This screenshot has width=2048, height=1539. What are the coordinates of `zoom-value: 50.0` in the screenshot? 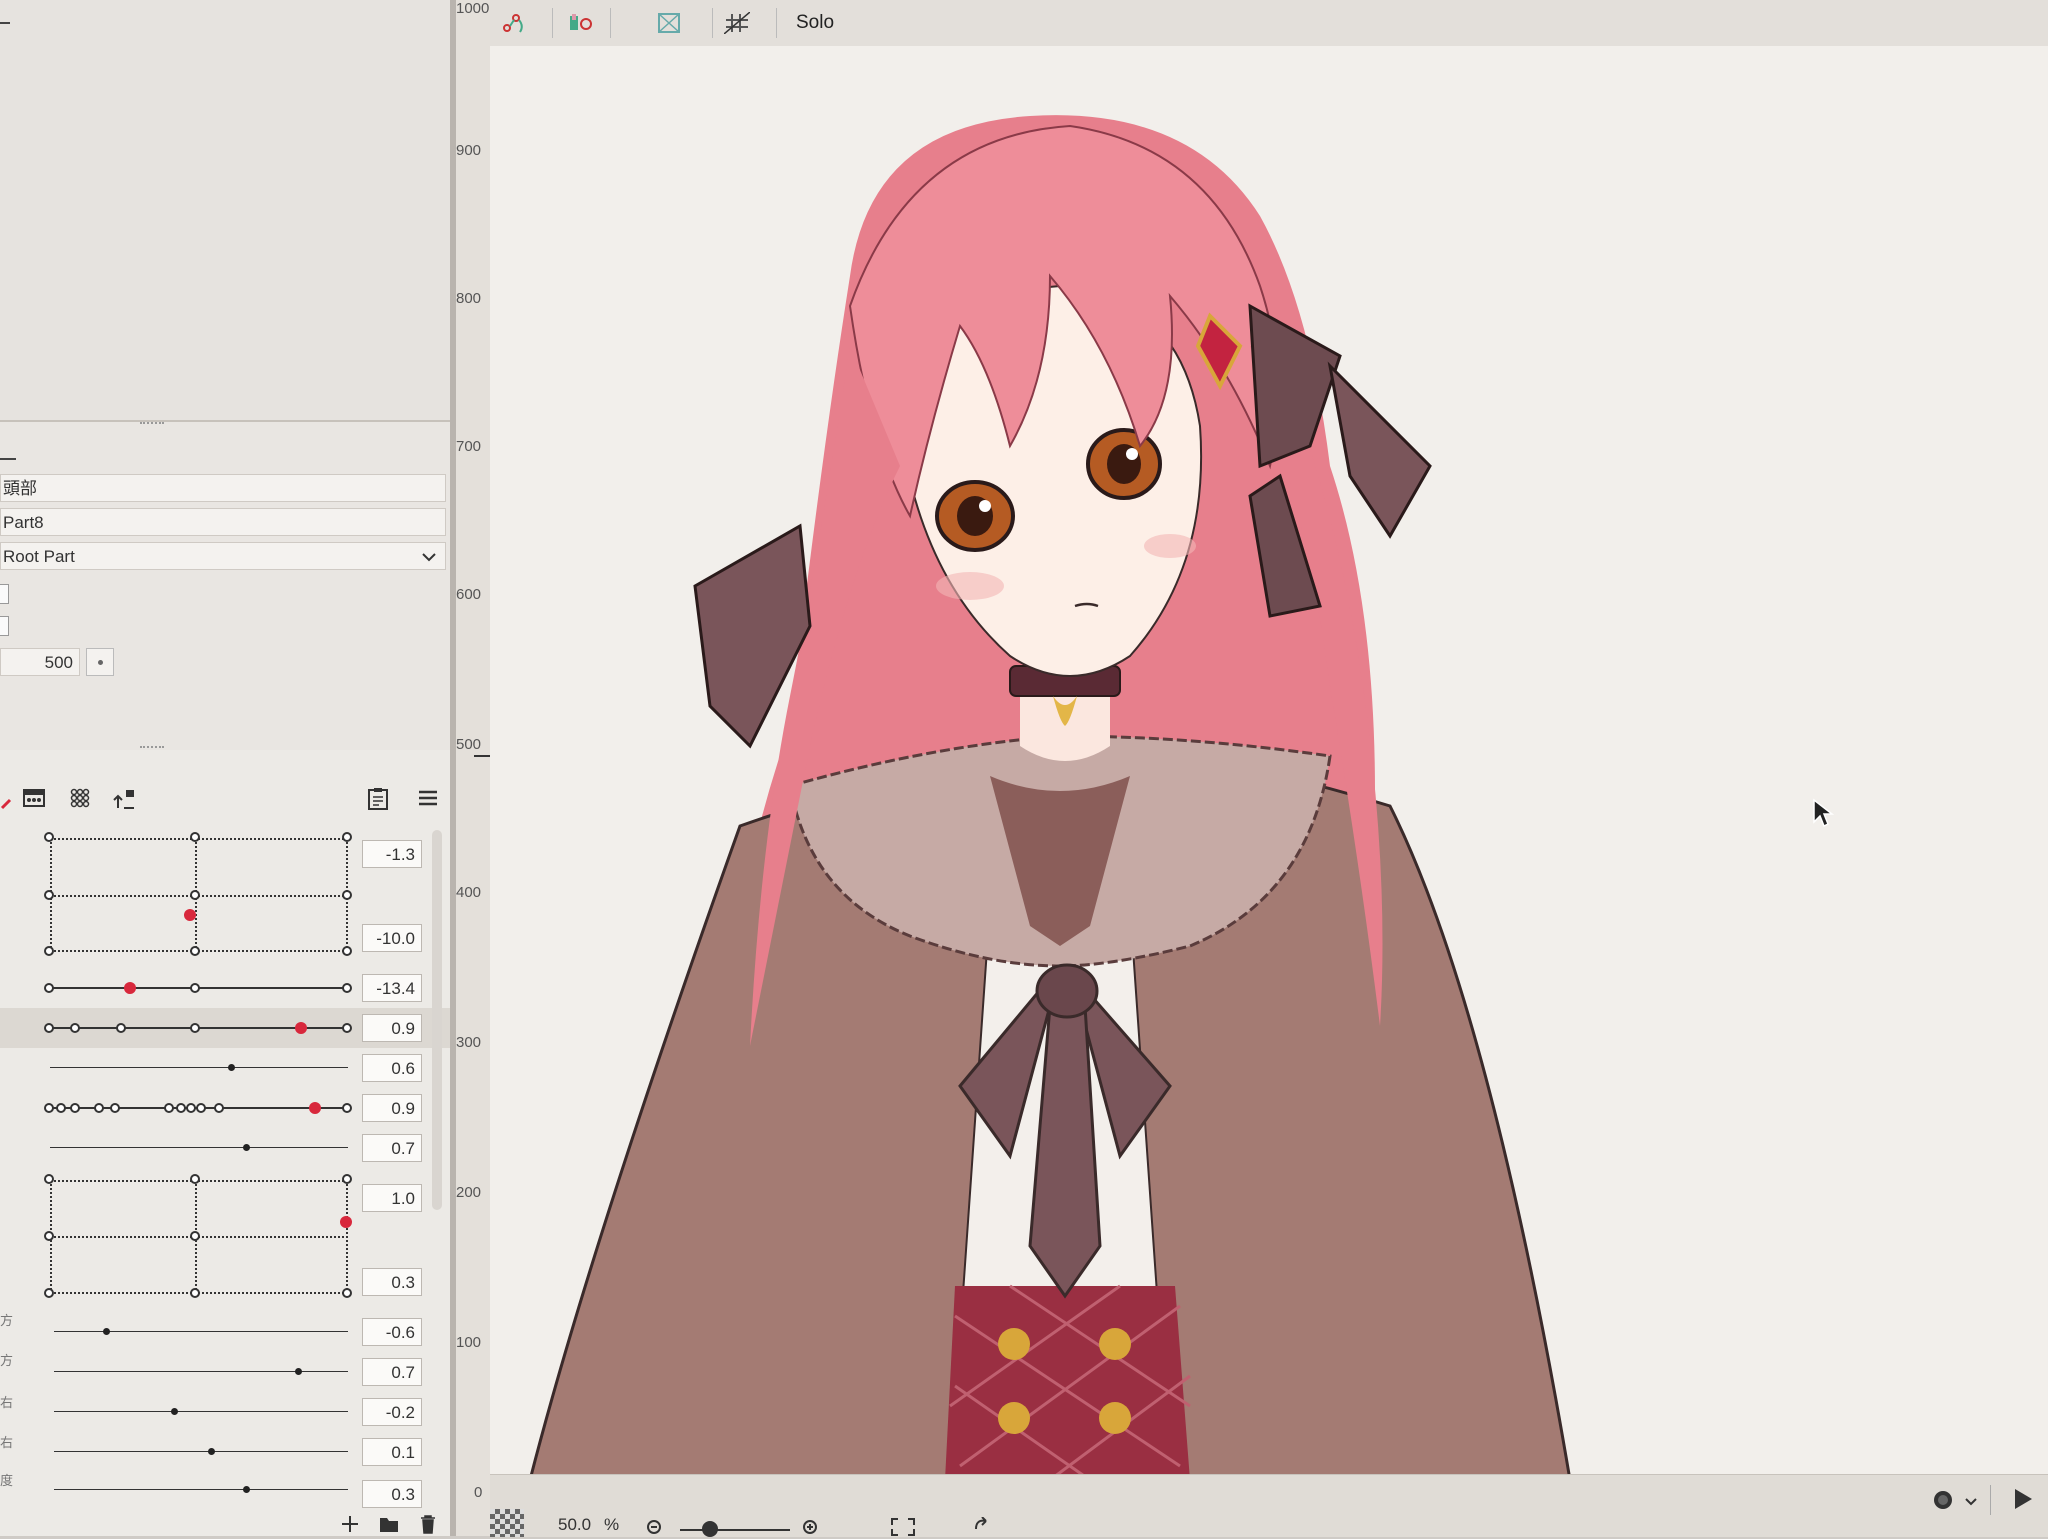 It's located at (574, 1525).